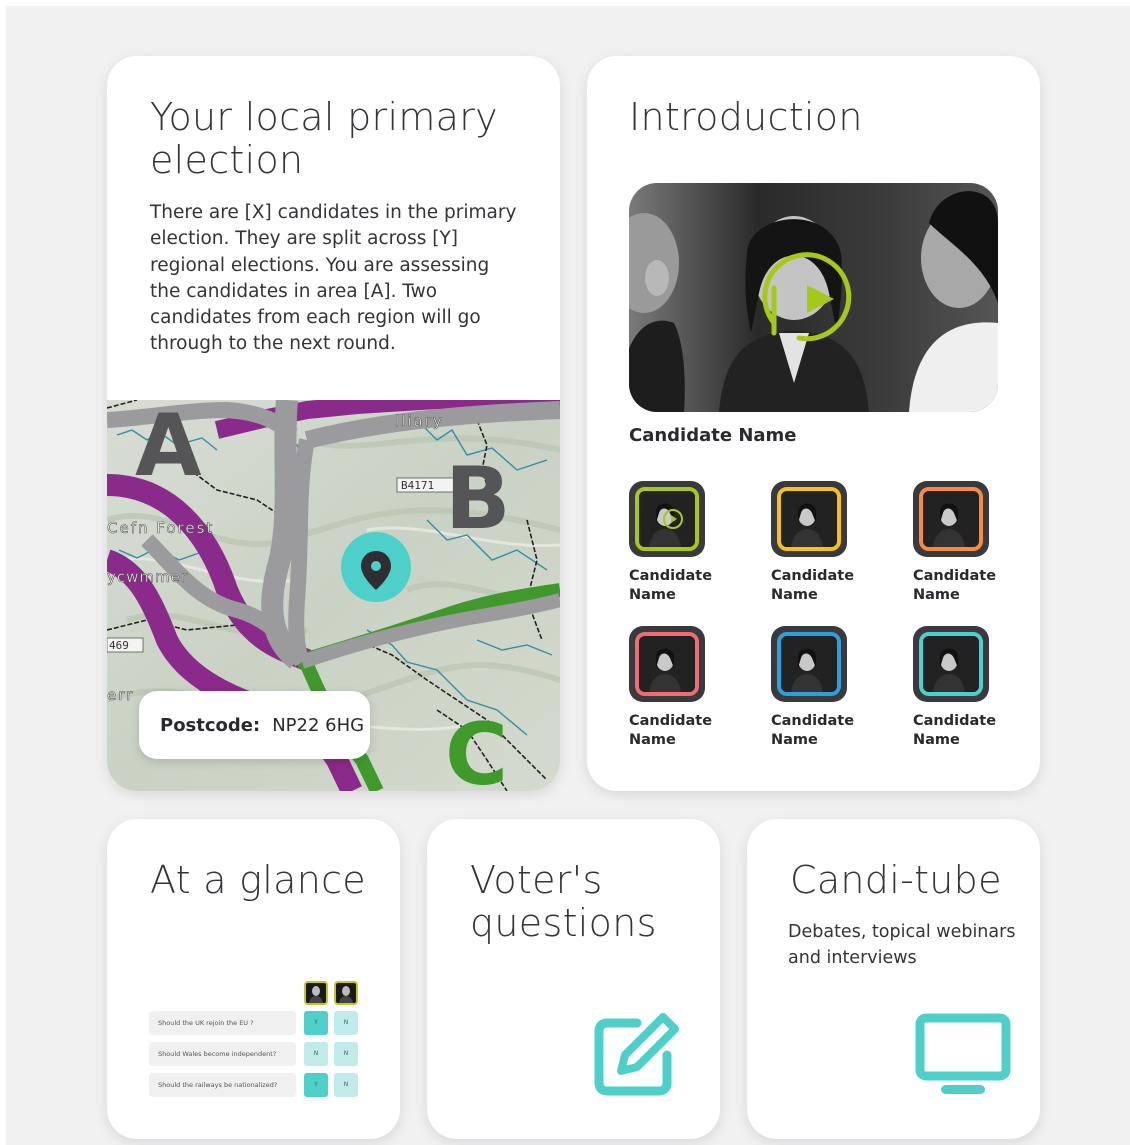 Image resolution: width=1130 pixels, height=1145 pixels. What do you see at coordinates (120, 695) in the screenshot?
I see `place-label-err: err` at bounding box center [120, 695].